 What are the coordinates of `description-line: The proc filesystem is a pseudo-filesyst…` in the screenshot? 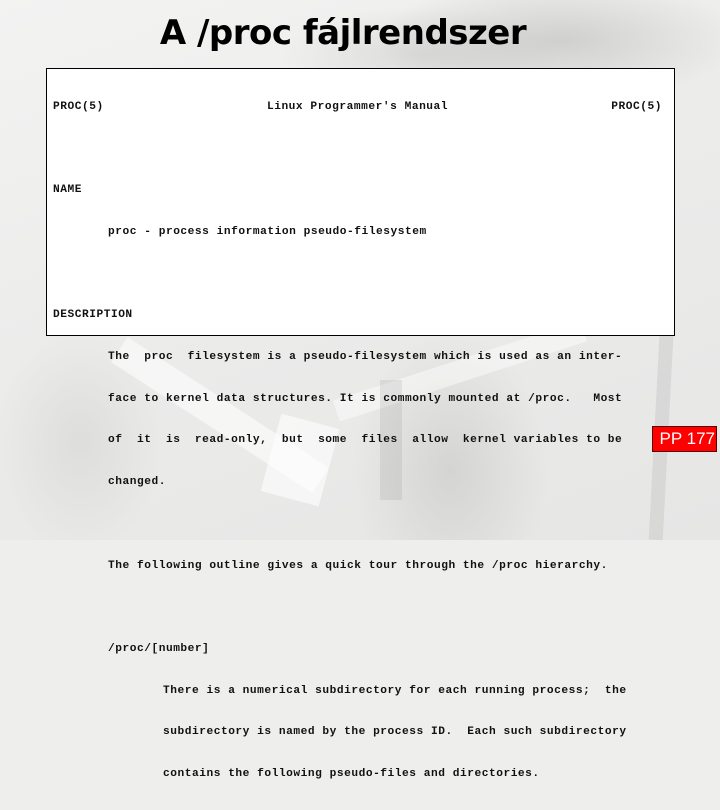 It's located at (365, 357).